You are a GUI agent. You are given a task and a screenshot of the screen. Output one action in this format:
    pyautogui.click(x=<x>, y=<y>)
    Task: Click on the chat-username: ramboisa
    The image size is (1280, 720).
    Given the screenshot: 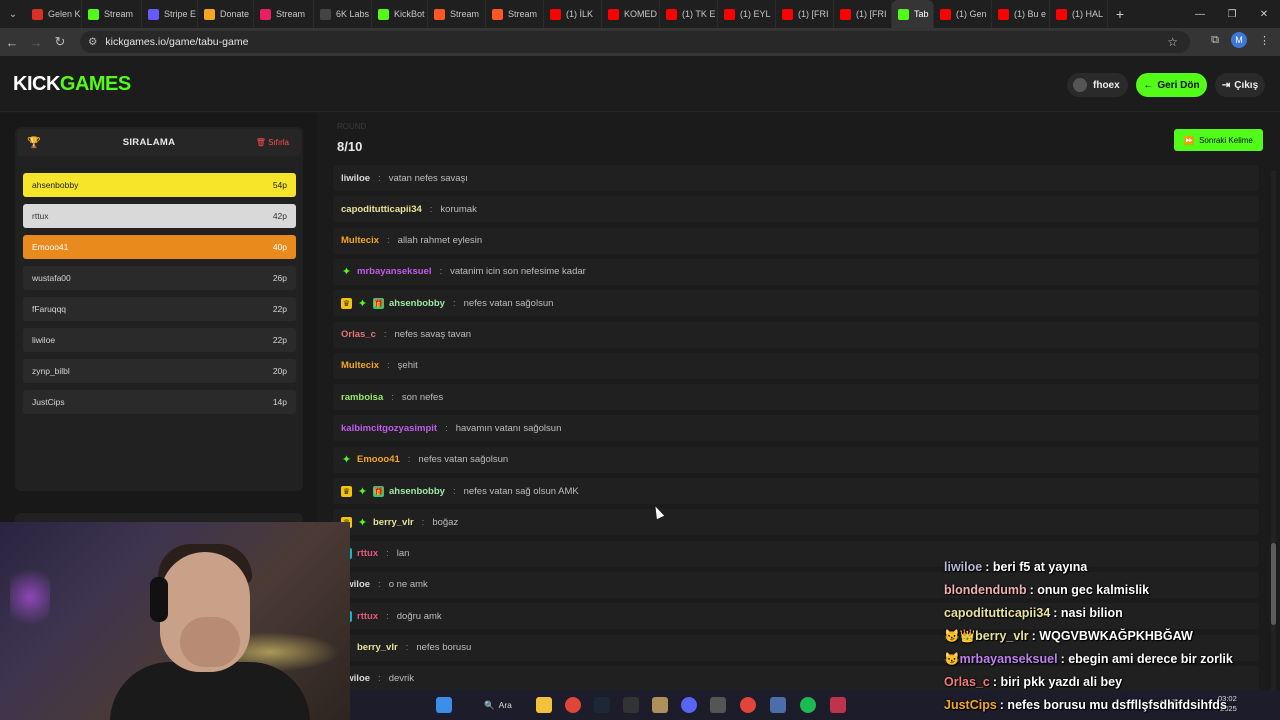 What is the action you would take?
    pyautogui.click(x=362, y=397)
    